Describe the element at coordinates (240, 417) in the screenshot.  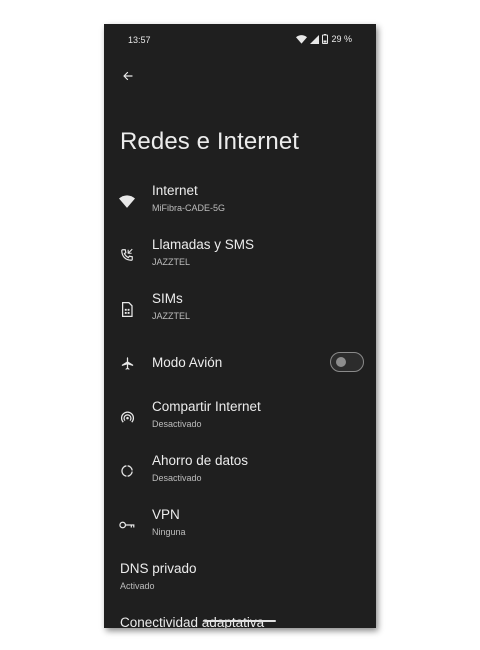
I see `setting-hotspot: Compartir Internet Desactivado` at that location.